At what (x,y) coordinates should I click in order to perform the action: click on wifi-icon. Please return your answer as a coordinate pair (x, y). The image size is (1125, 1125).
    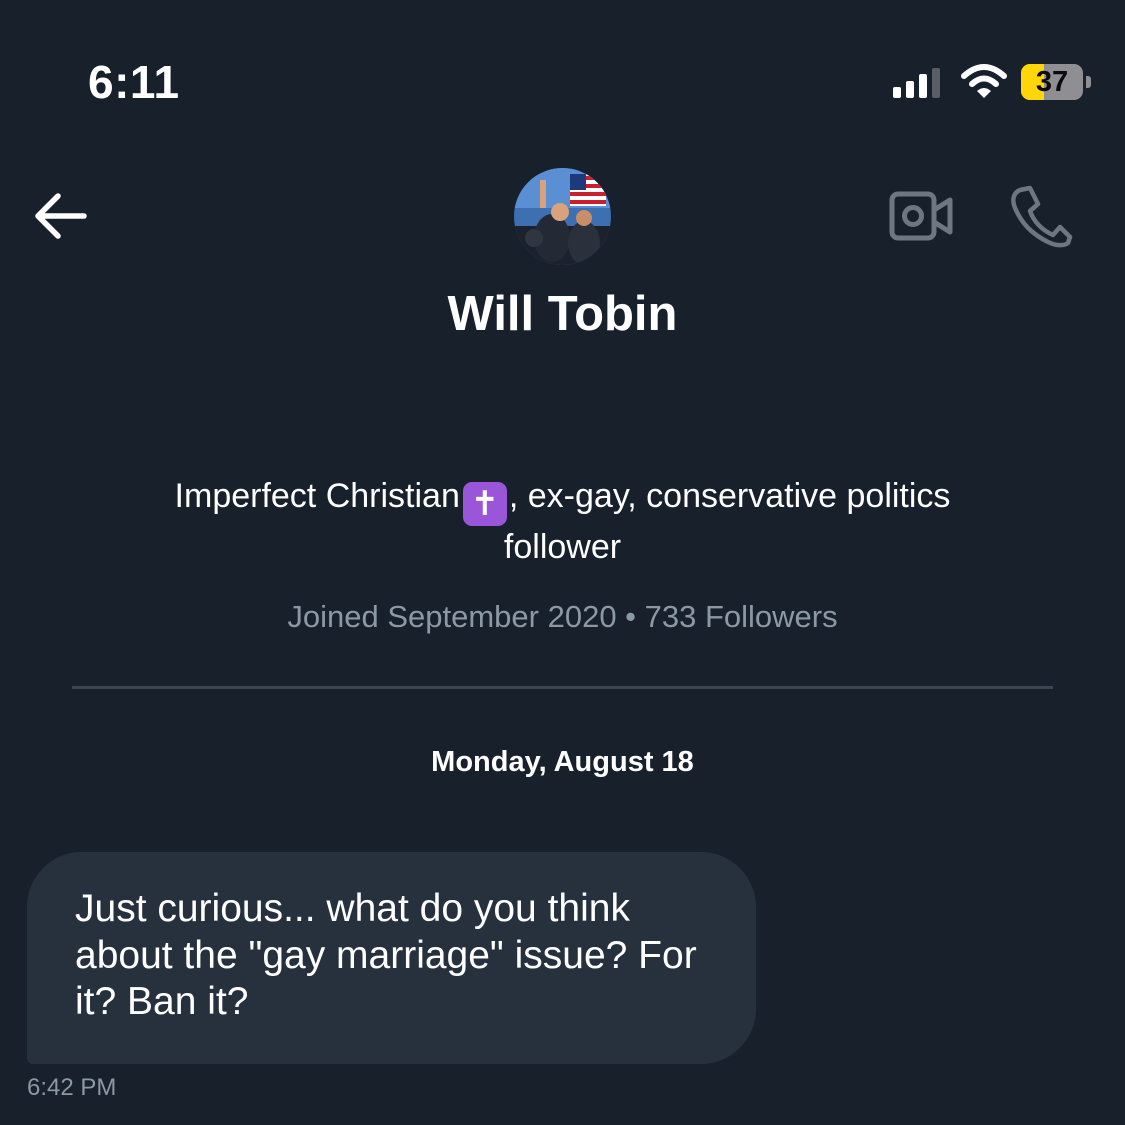
    Looking at the image, I should click on (984, 81).